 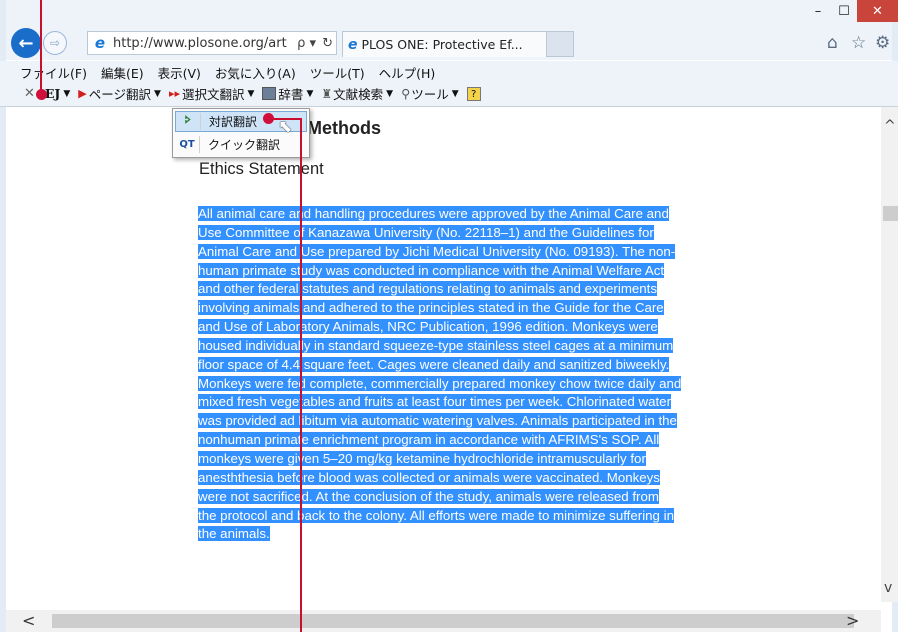 I want to click on forward-button: ⇨, so click(x=55, y=43).